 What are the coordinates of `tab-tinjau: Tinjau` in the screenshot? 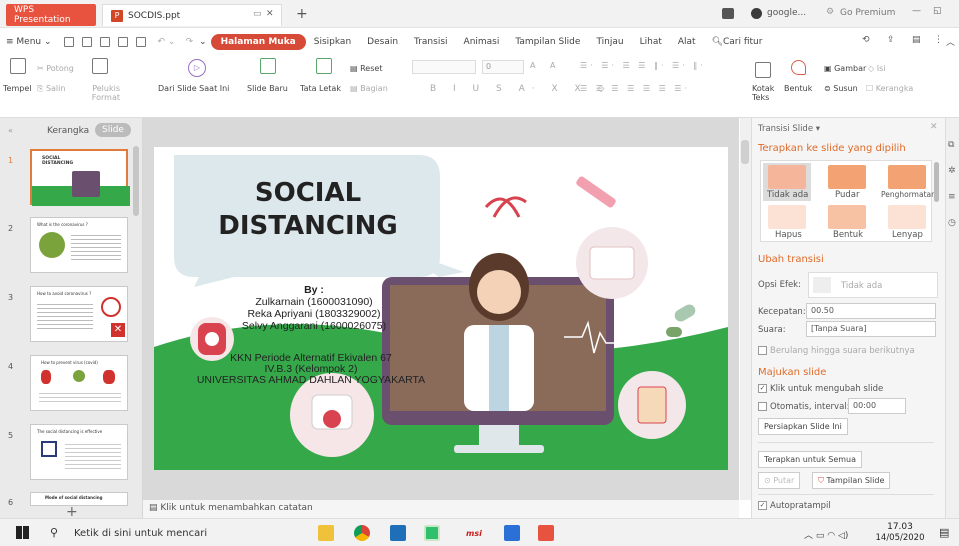 It's located at (609, 42).